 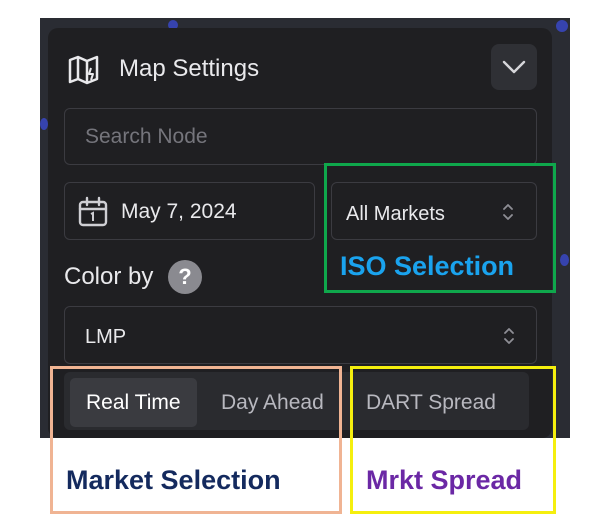 What do you see at coordinates (189, 68) in the screenshot?
I see `panel-title: Map Settings` at bounding box center [189, 68].